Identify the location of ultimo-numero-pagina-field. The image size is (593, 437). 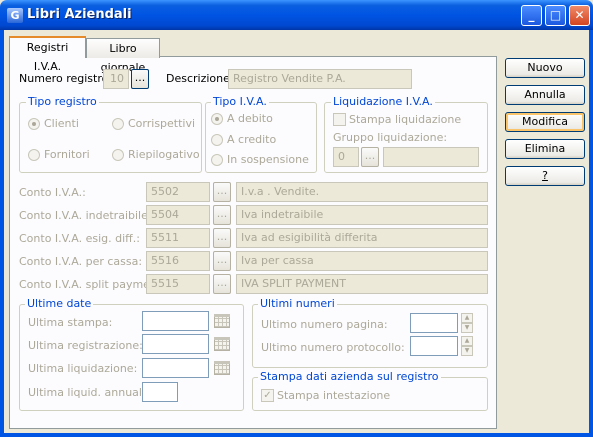
(434, 323).